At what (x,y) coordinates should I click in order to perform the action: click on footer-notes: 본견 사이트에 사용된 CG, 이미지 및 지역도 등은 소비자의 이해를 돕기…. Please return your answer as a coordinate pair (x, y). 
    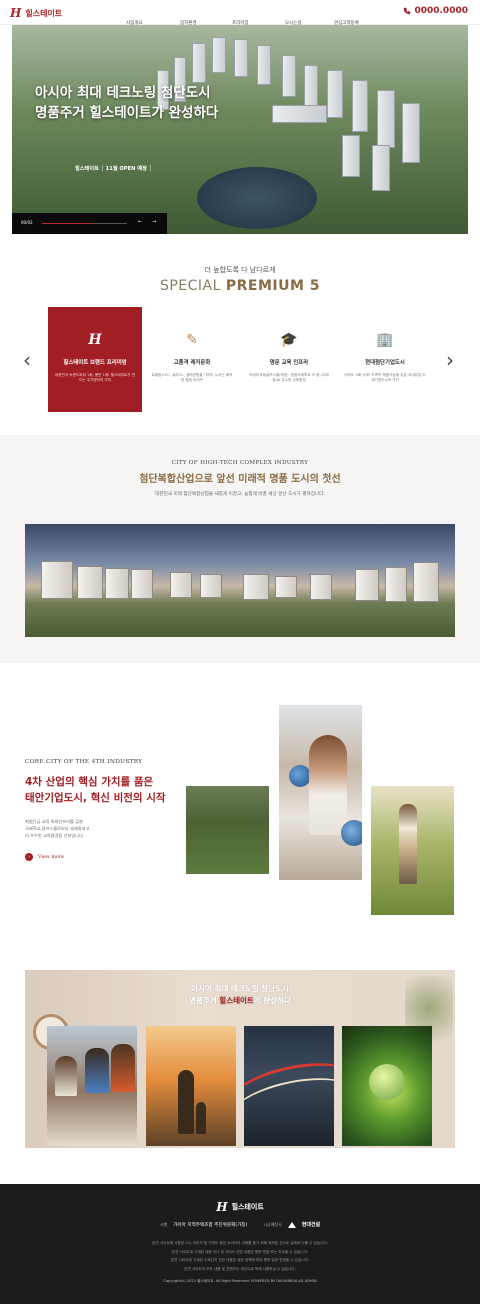
    Looking at the image, I should click on (240, 1256).